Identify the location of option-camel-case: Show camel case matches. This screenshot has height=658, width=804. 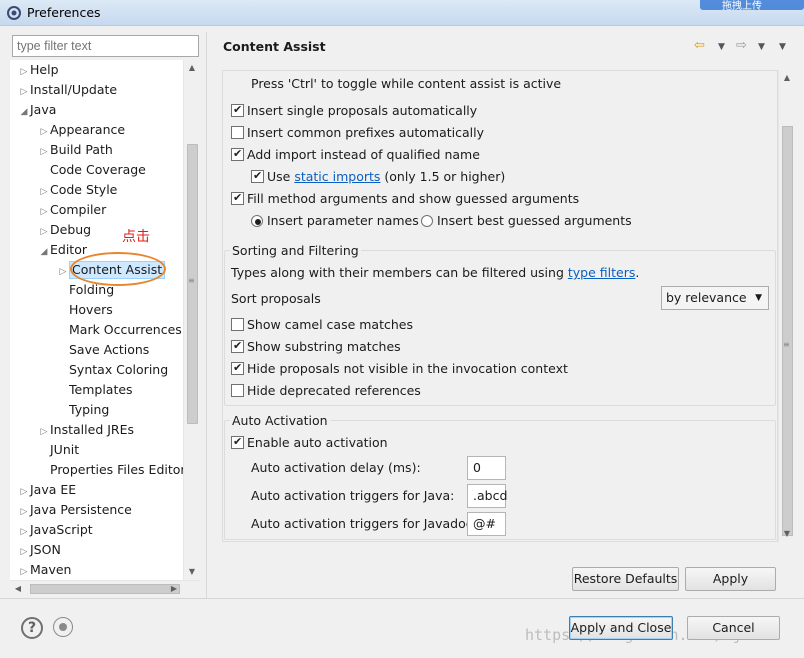
(322, 325).